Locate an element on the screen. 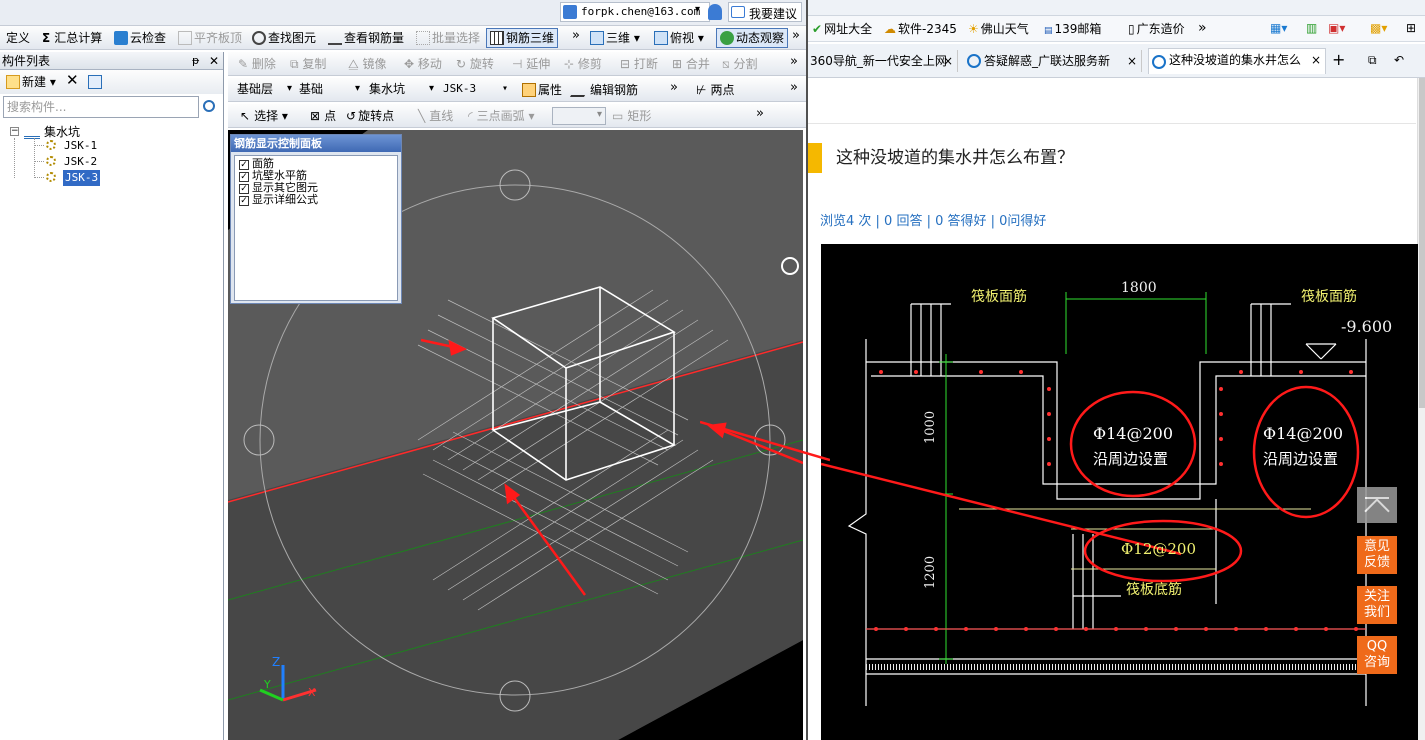  find-element-button: 查找图元 is located at coordinates (284, 38).